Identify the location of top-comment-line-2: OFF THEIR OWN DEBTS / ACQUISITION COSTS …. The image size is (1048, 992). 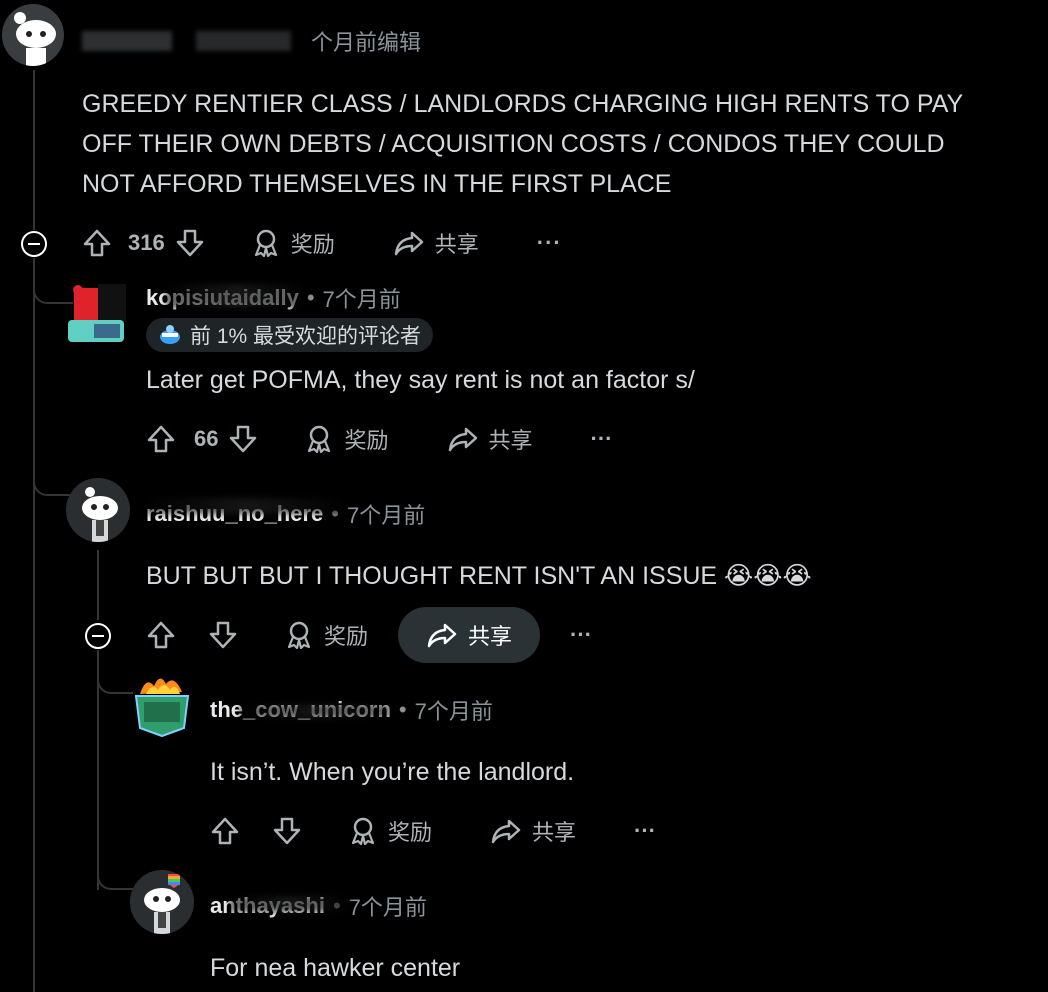
(513, 144).